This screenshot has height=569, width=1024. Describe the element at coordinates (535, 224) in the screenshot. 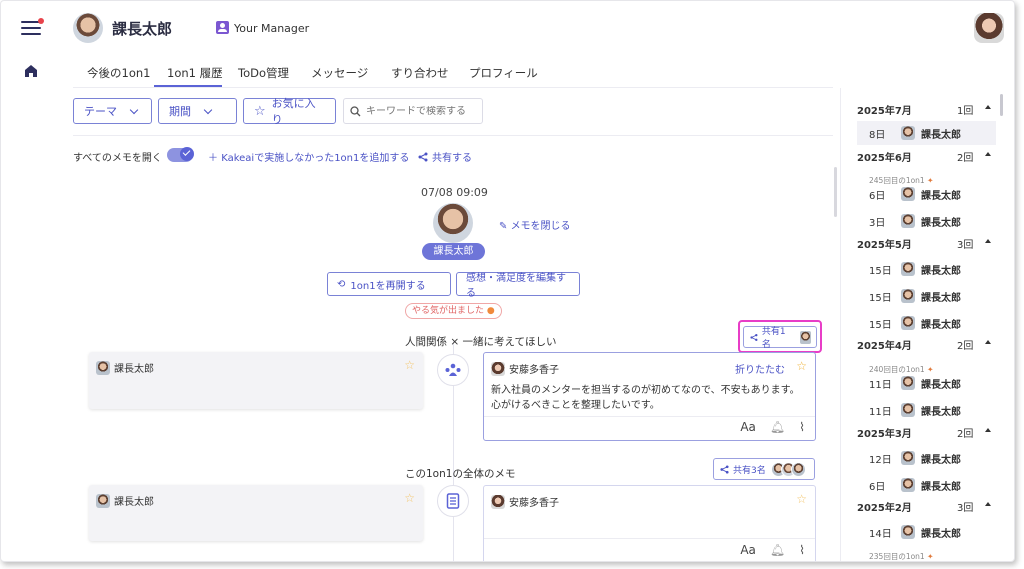

I see `close-memo-button: ✎ メモを閉じる` at that location.